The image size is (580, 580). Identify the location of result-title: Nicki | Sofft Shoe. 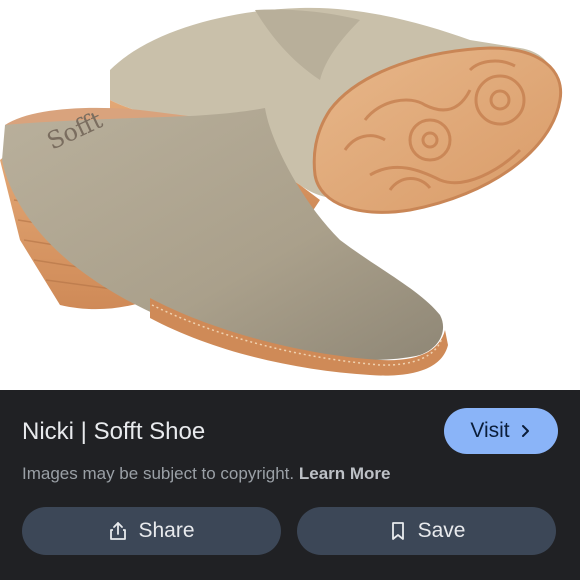
(113, 432).